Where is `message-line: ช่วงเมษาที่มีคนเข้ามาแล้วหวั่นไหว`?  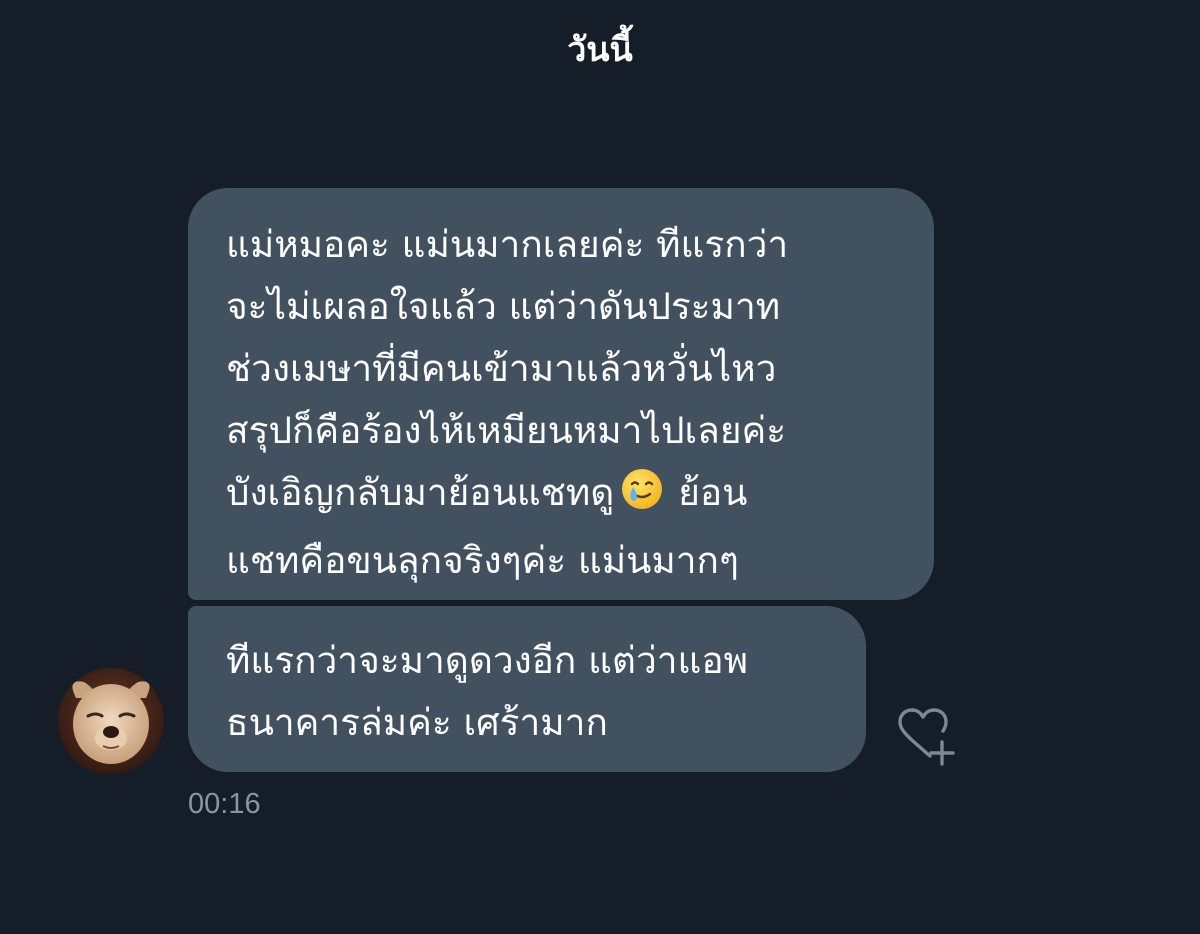 message-line: ช่วงเมษาที่มีคนเข้ามาแล้วหวั่นไหว is located at coordinates (501, 368).